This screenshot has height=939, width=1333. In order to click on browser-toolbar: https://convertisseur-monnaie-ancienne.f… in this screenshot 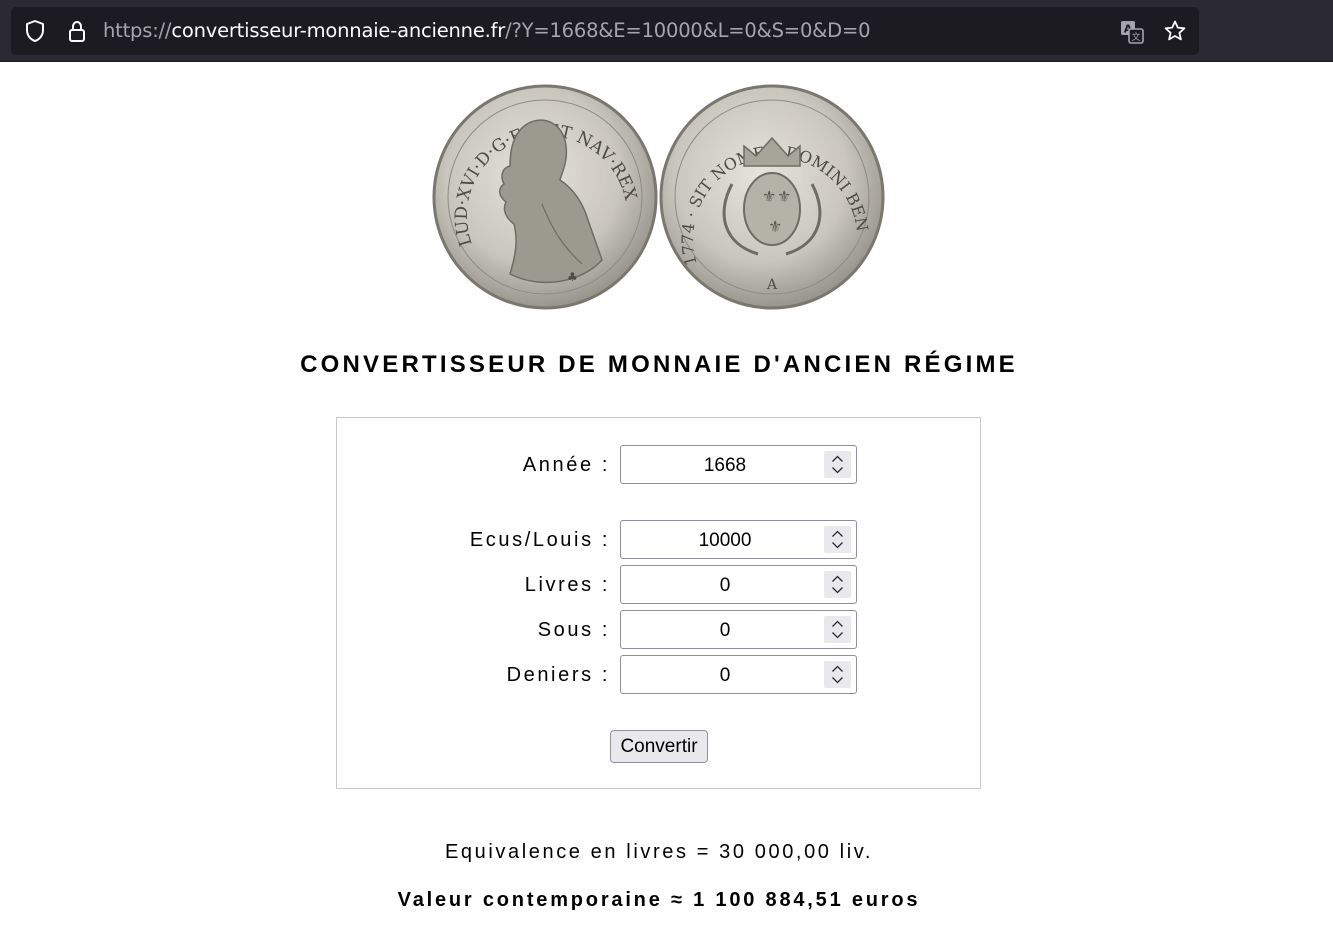, I will do `click(666, 31)`.